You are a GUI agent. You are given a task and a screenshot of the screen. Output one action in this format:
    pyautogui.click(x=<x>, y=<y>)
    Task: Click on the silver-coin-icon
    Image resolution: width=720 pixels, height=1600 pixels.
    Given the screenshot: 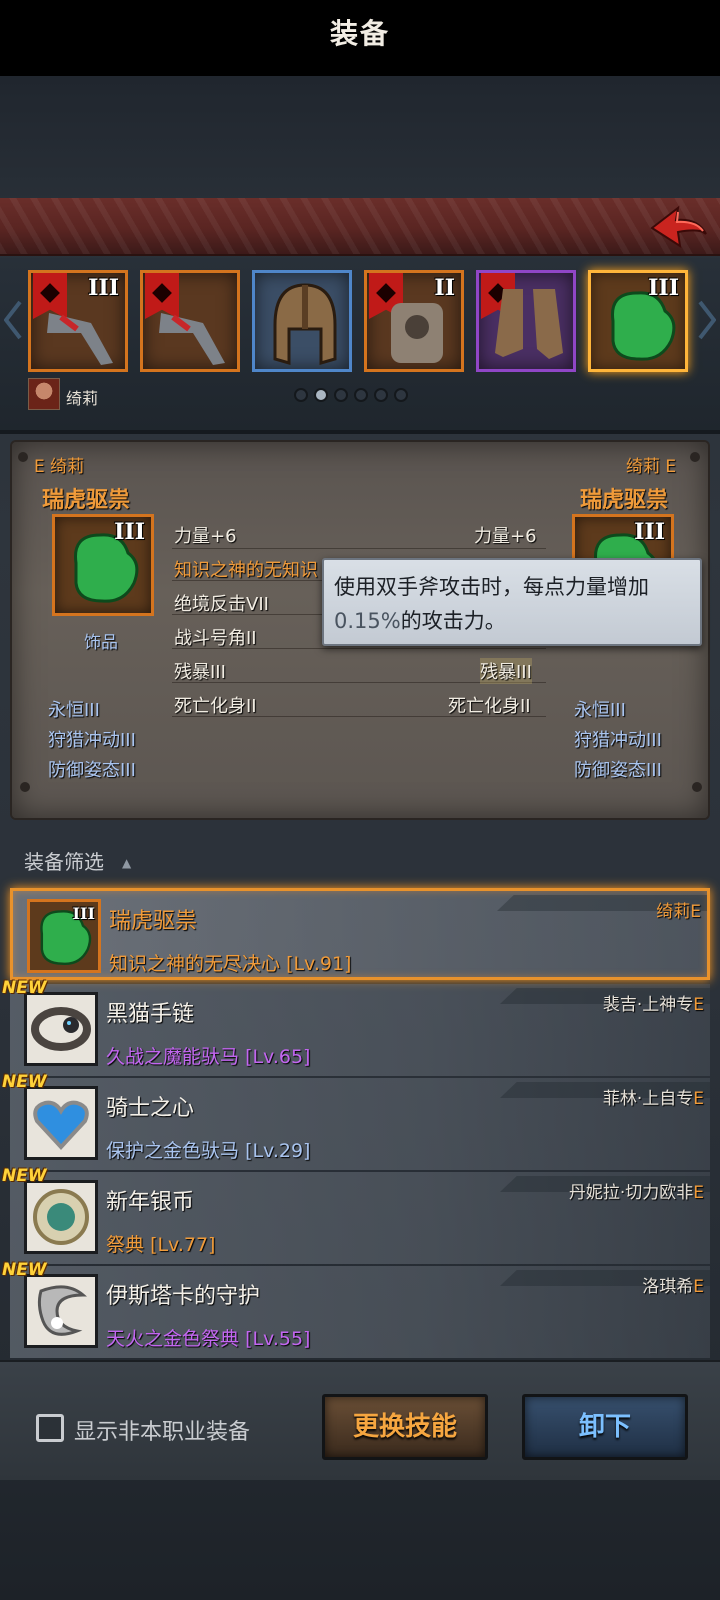 What is the action you would take?
    pyautogui.click(x=61, y=1217)
    